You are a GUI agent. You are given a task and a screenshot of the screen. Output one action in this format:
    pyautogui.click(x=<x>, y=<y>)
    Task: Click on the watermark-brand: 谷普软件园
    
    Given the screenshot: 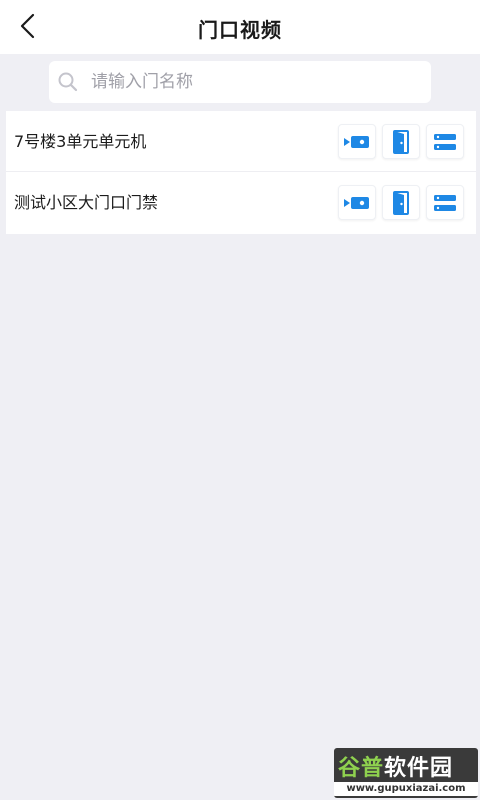 What is the action you would take?
    pyautogui.click(x=396, y=768)
    